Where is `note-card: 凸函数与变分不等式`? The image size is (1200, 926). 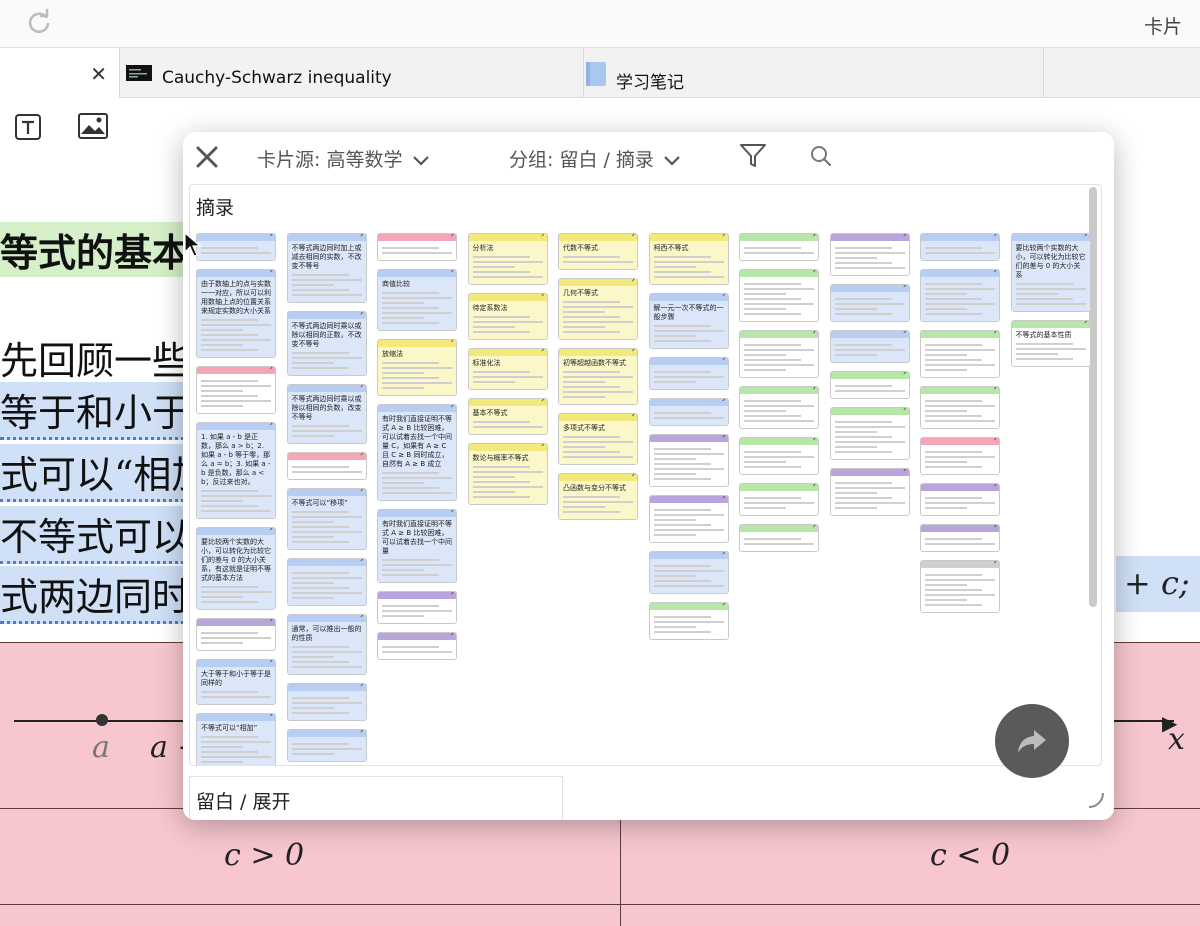 note-card: 凸函数与变分不等式 is located at coordinates (598, 496).